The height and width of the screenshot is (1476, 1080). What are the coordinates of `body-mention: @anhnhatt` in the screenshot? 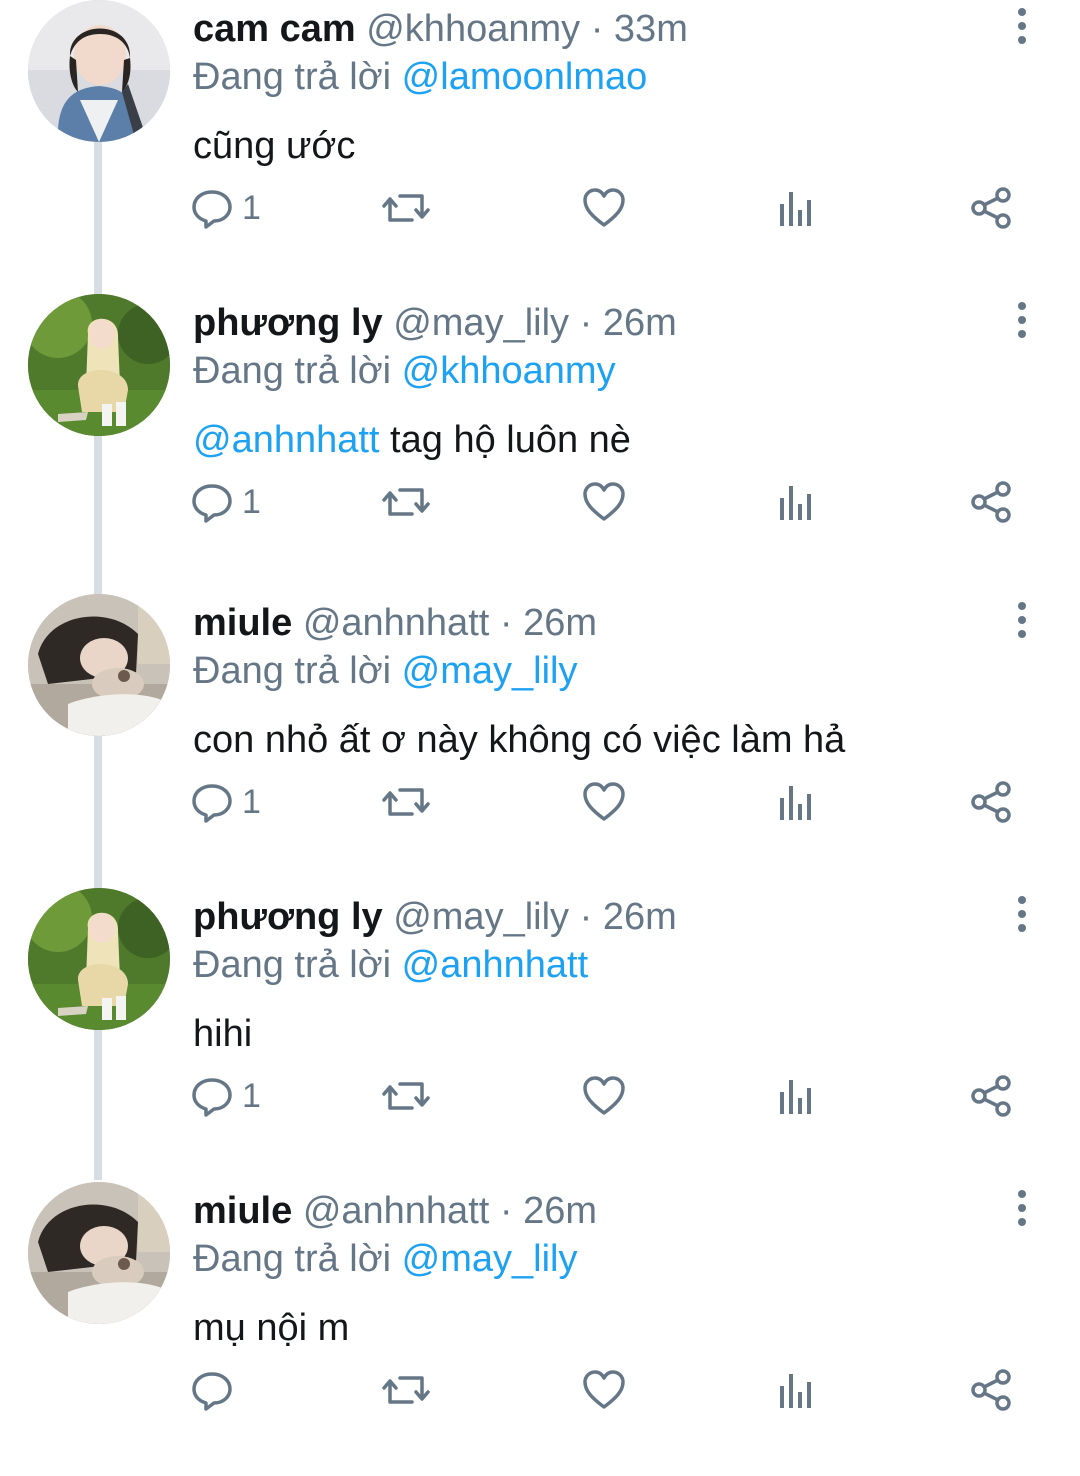 It's located at (286, 440).